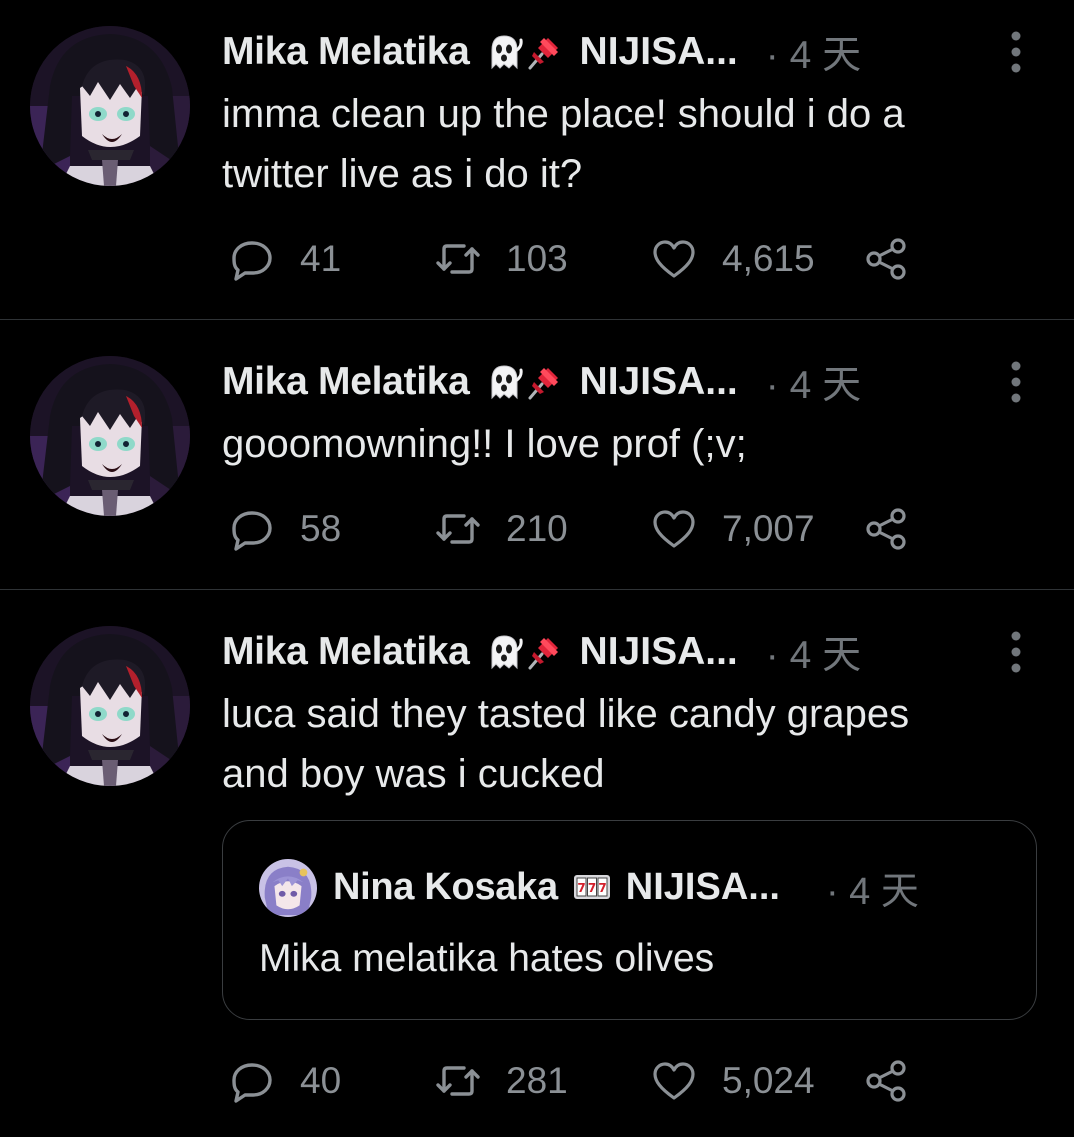  I want to click on reply-button: 41, so click(284, 259).